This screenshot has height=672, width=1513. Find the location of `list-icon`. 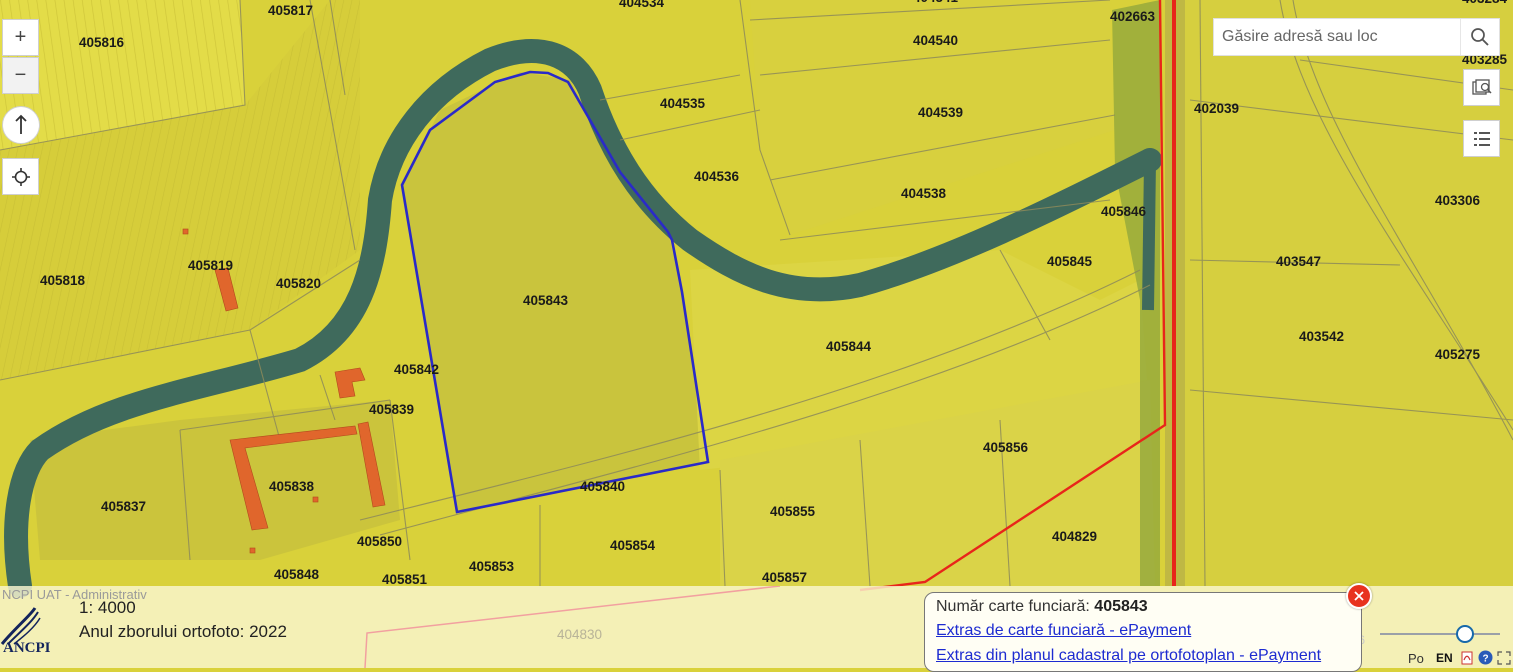

list-icon is located at coordinates (1481, 138).